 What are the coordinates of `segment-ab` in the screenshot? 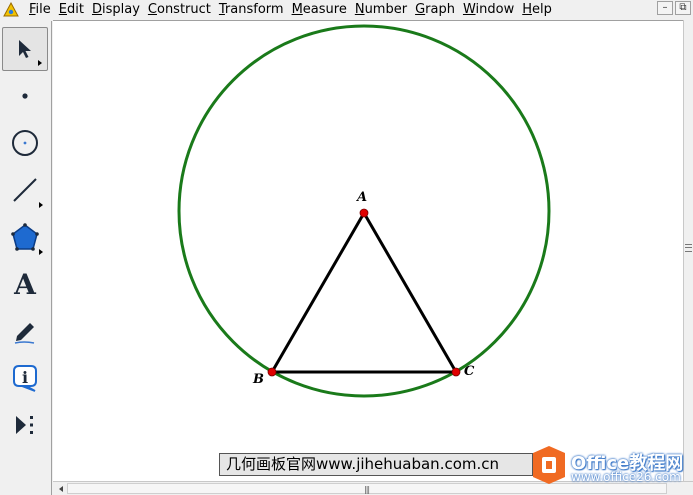 It's located at (318, 292).